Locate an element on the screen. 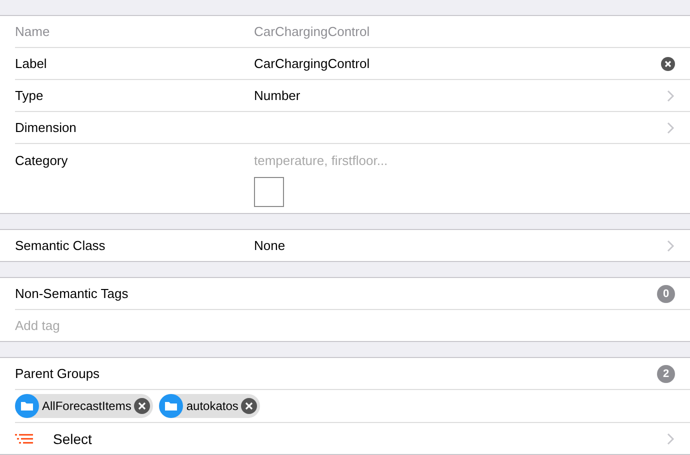  field-value: CarChargingControl is located at coordinates (312, 31).